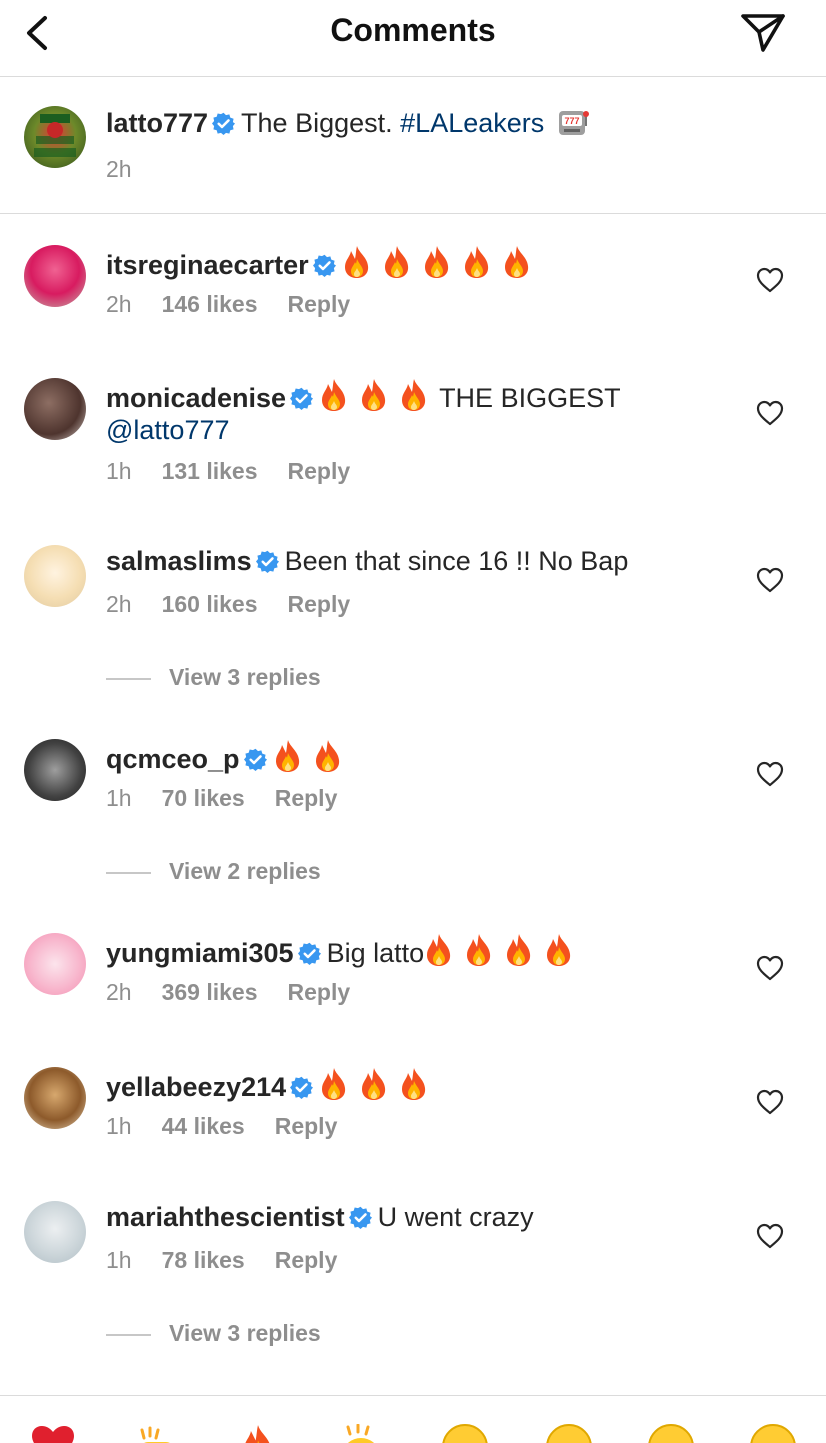 The image size is (826, 1443). I want to click on likes-count: 44 likes, so click(203, 1126).